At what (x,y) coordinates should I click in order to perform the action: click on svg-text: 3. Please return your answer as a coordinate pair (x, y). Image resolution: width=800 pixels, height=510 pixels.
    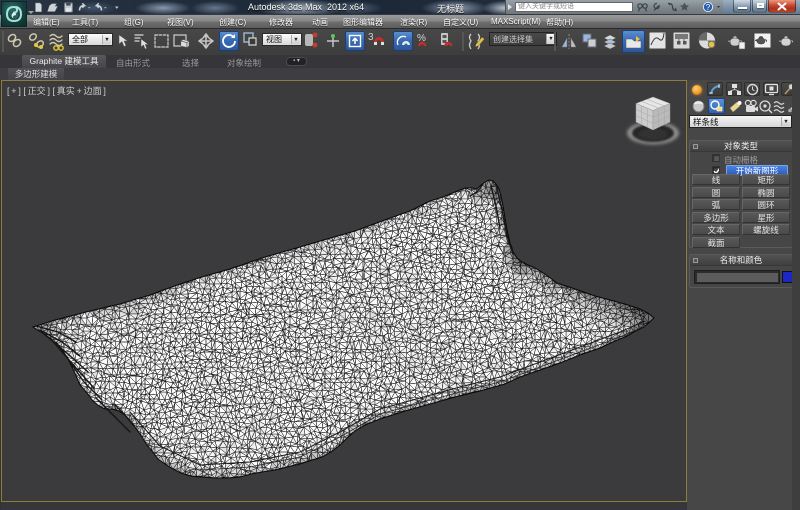
    Looking at the image, I should click on (371, 37).